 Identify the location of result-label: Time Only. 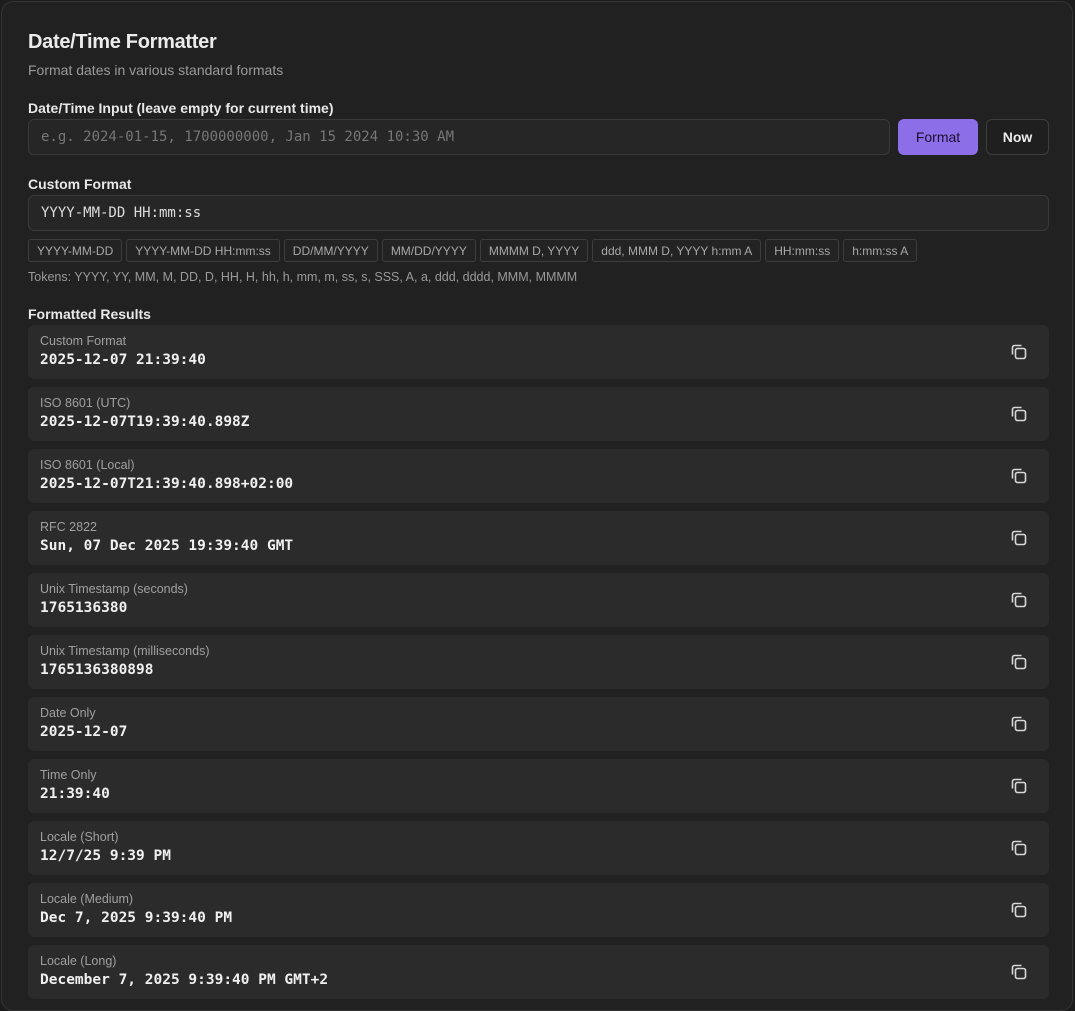
(68, 775).